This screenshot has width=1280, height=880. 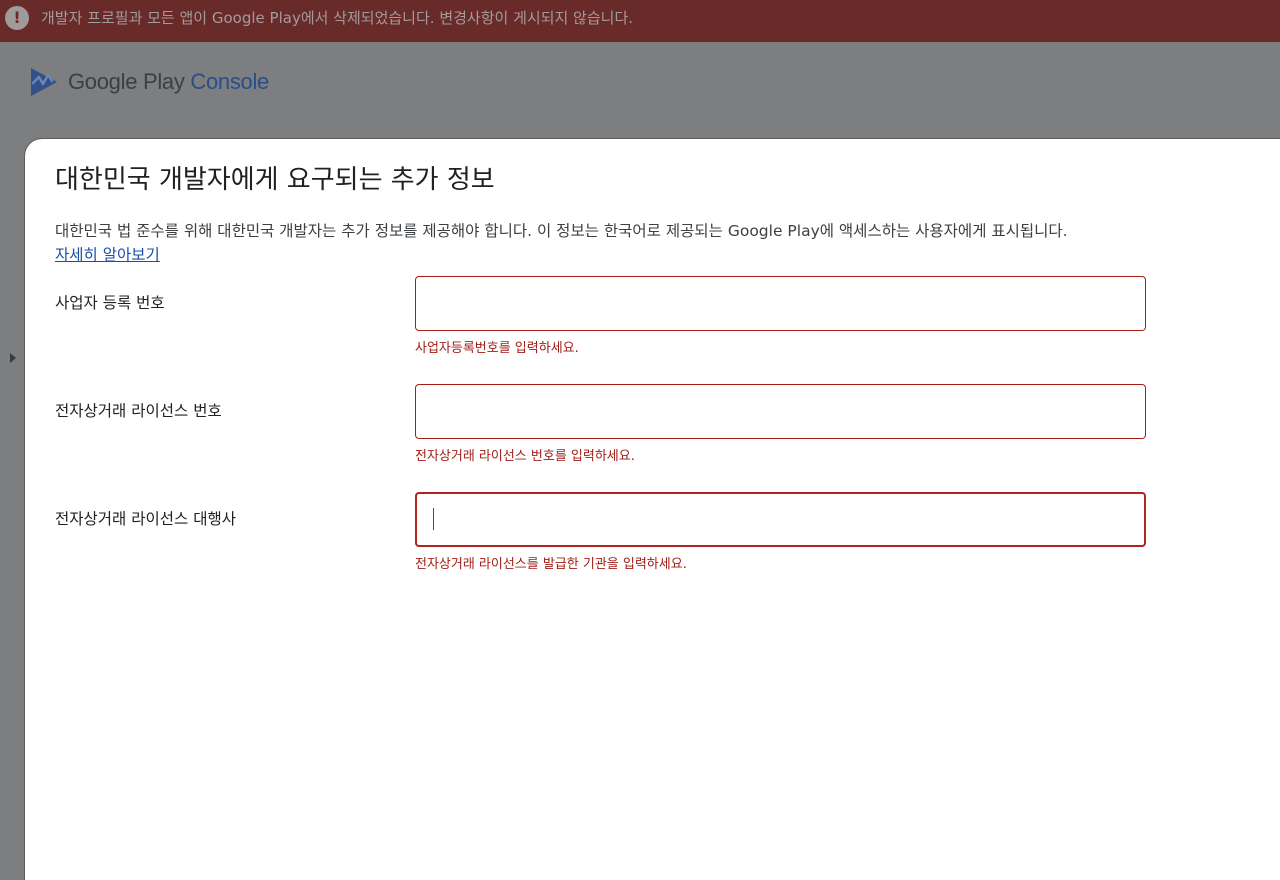 I want to click on brand-name: Google Play Console, so click(x=168, y=82).